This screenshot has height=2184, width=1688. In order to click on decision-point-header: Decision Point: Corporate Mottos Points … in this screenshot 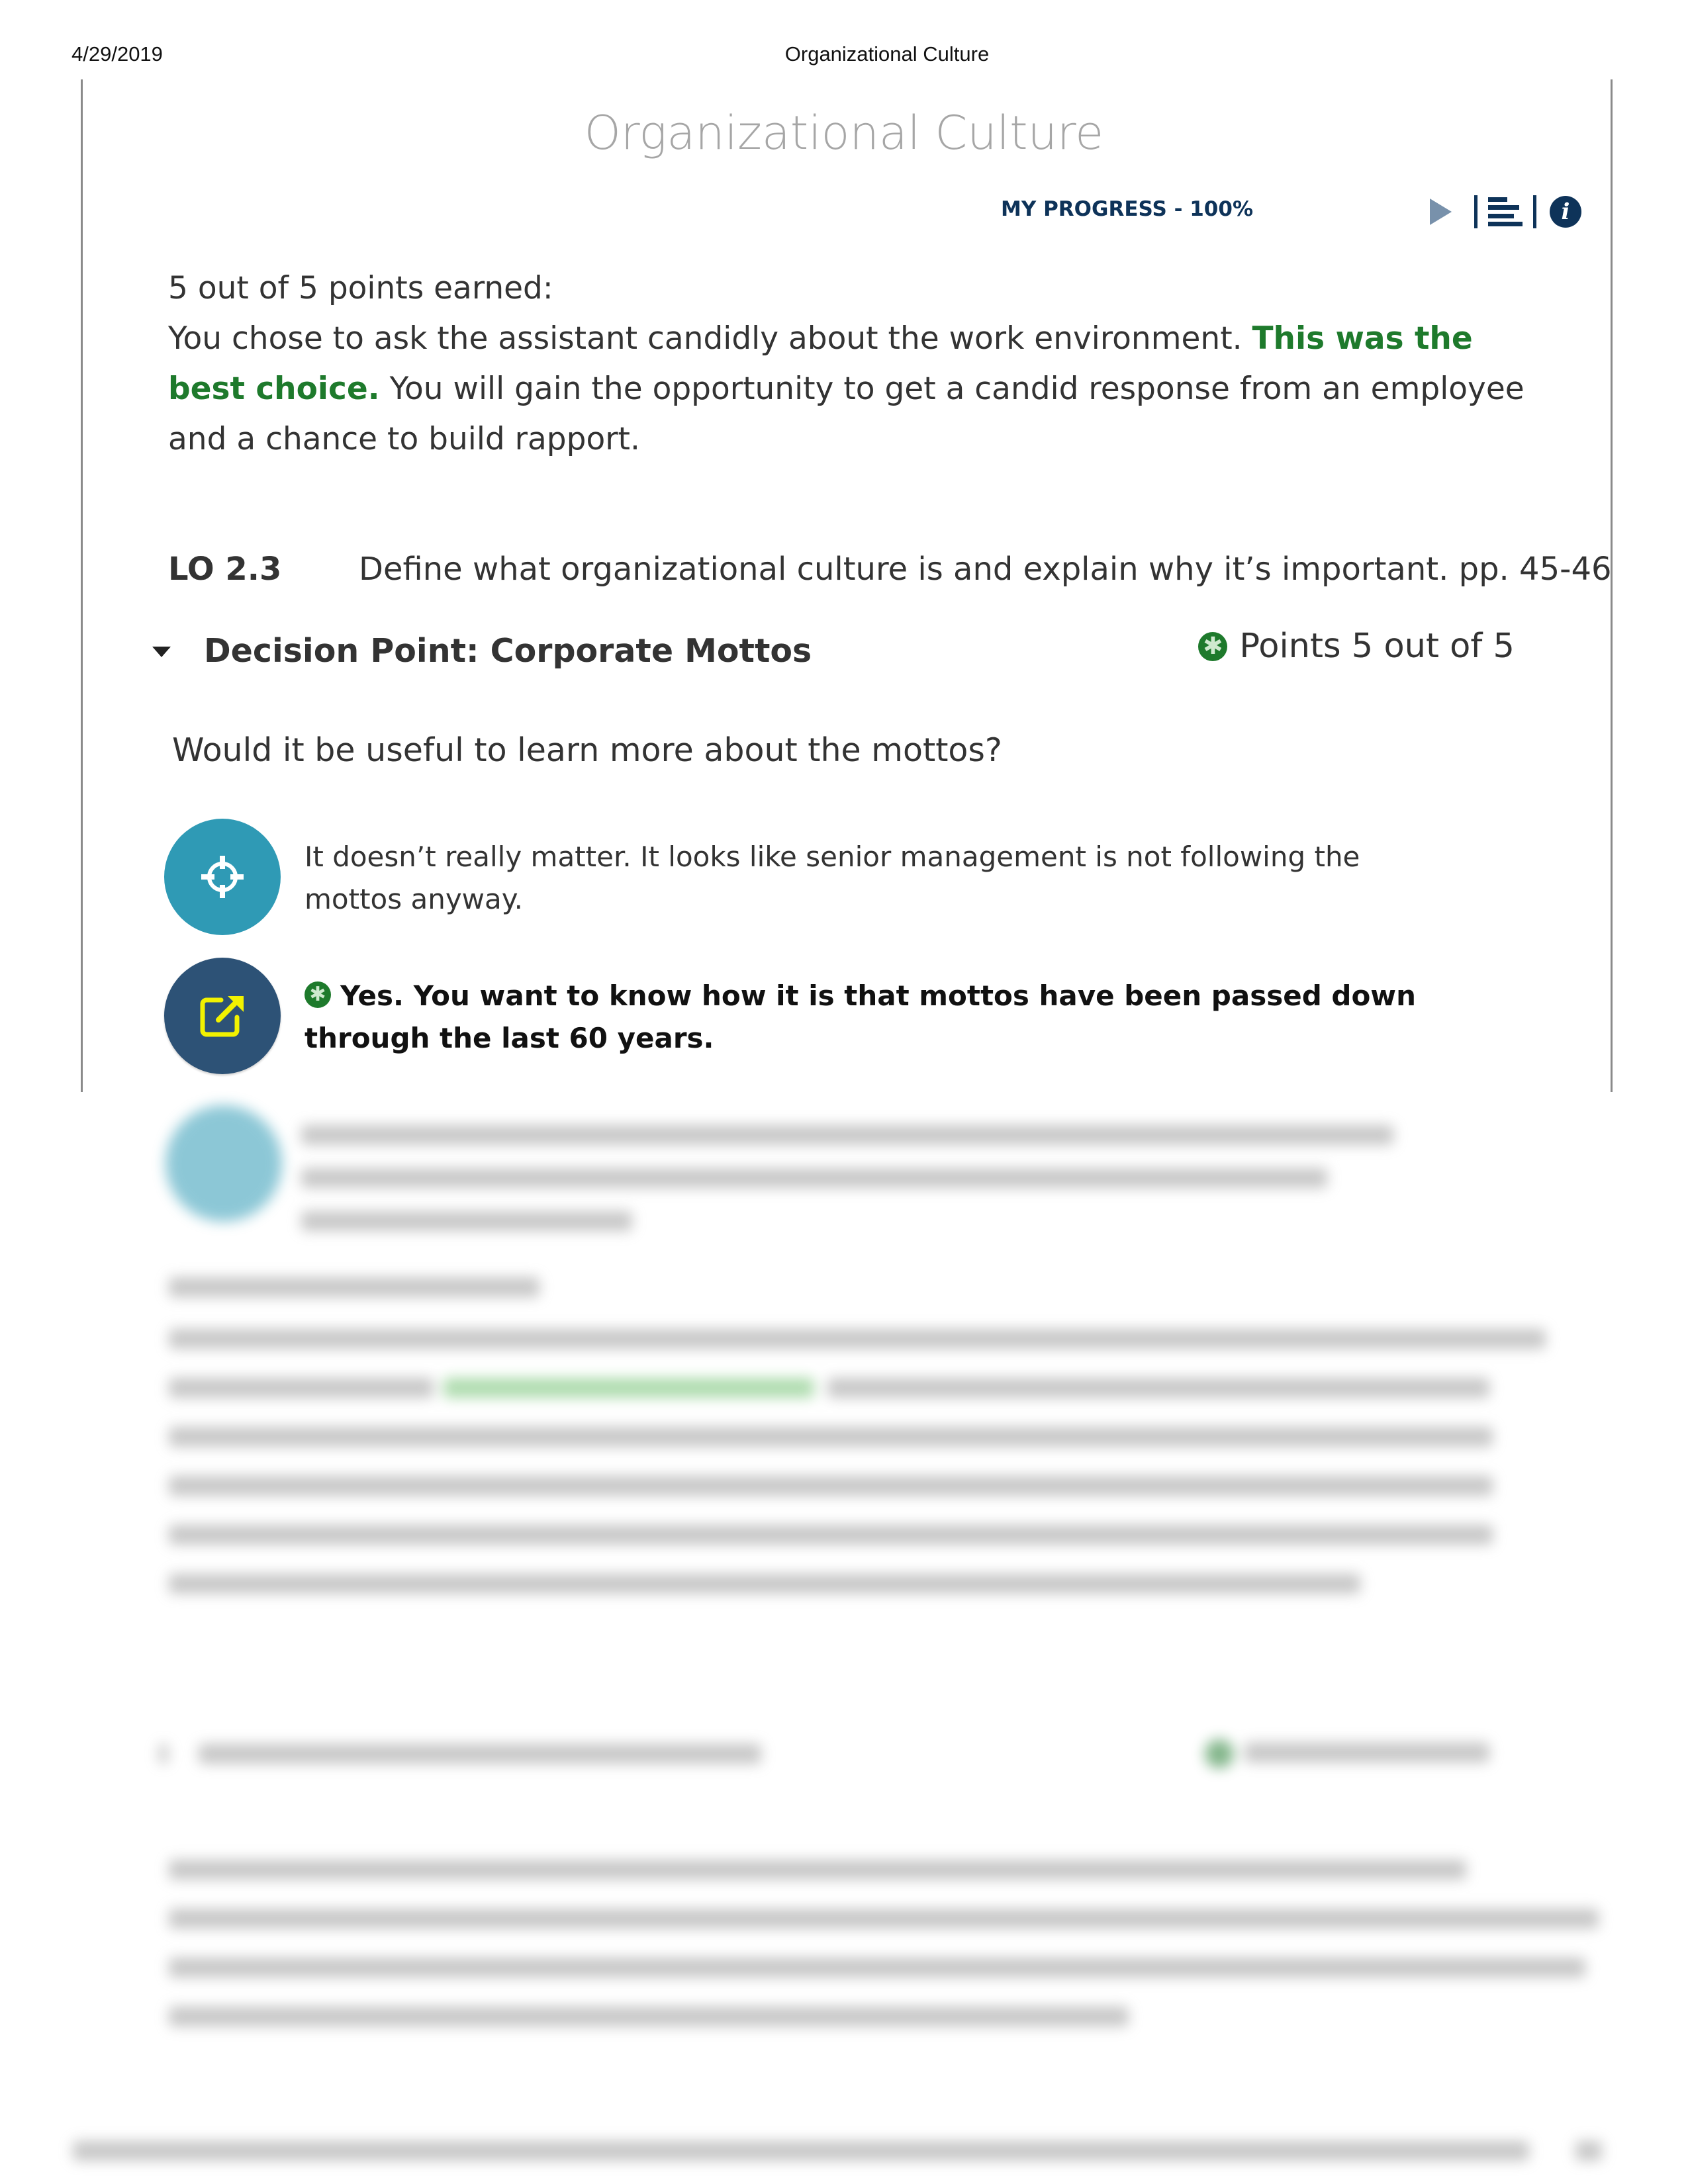, I will do `click(833, 656)`.